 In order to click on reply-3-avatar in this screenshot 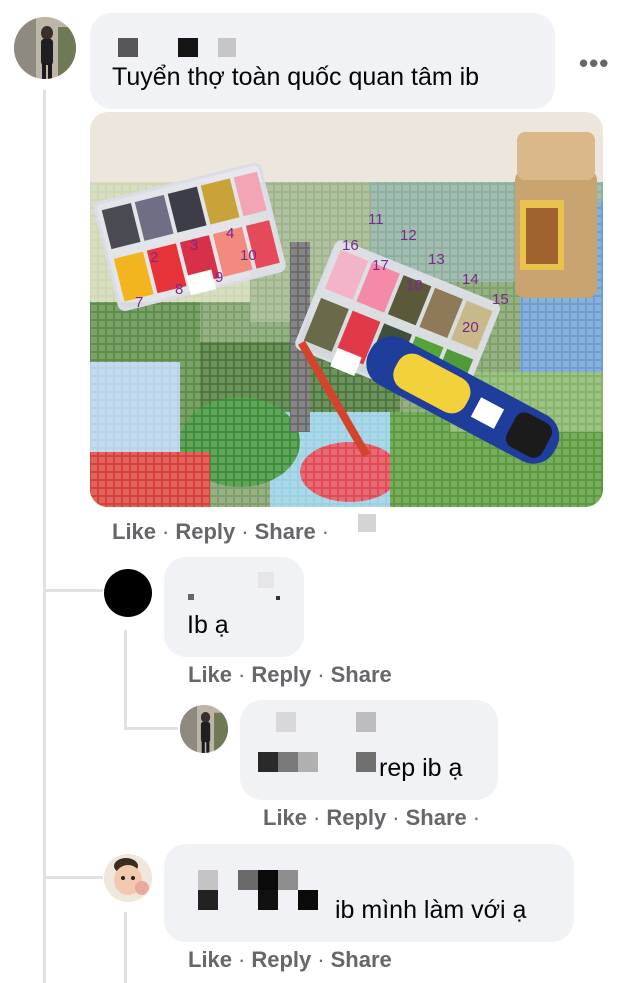, I will do `click(128, 878)`.